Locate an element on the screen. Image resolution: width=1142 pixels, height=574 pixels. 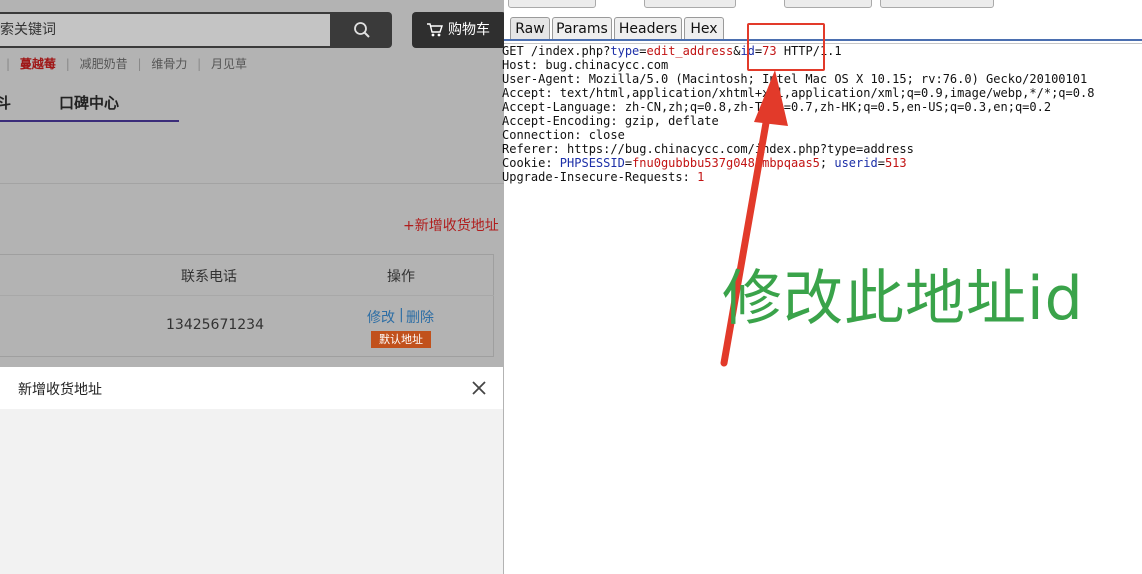
search-button is located at coordinates (362, 30).